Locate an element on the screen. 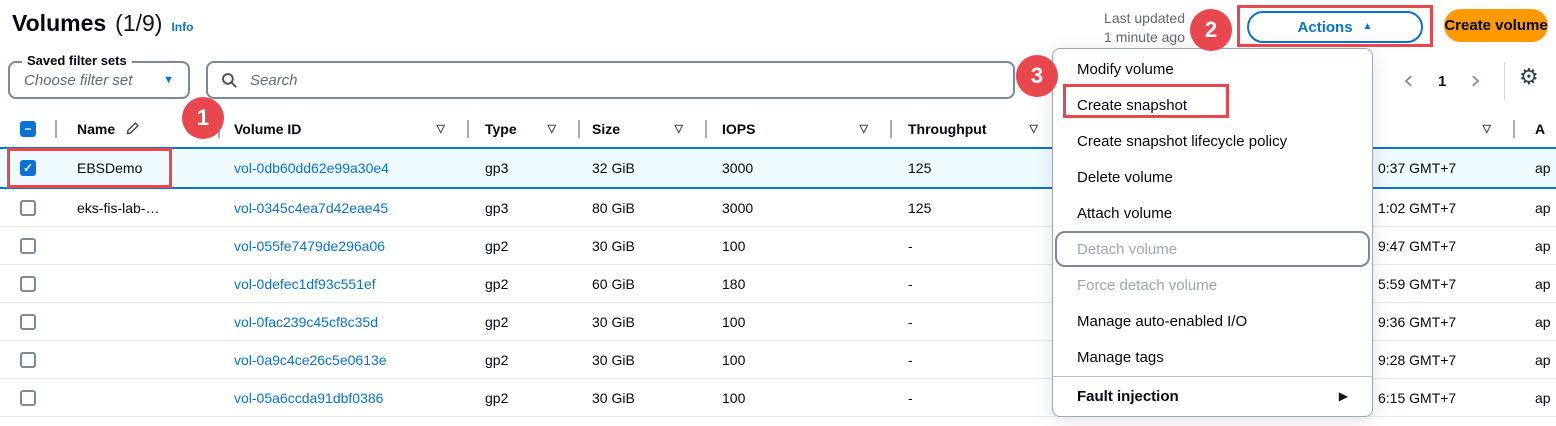 The width and height of the screenshot is (1556, 426). cell-name: EBSDemo is located at coordinates (110, 168).